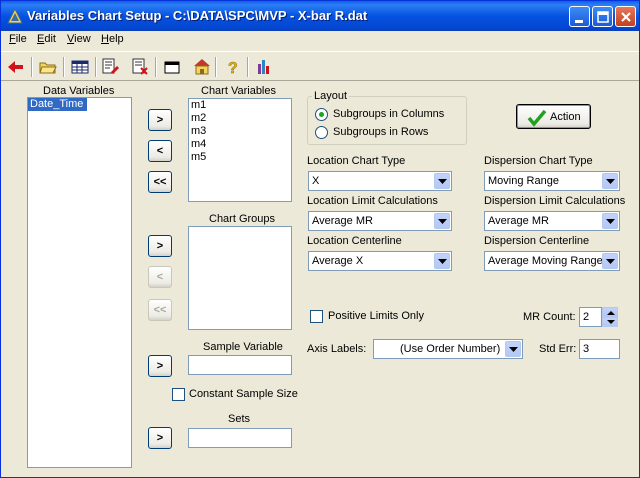 The height and width of the screenshot is (478, 640). I want to click on menu-edit: Edit, so click(46, 39).